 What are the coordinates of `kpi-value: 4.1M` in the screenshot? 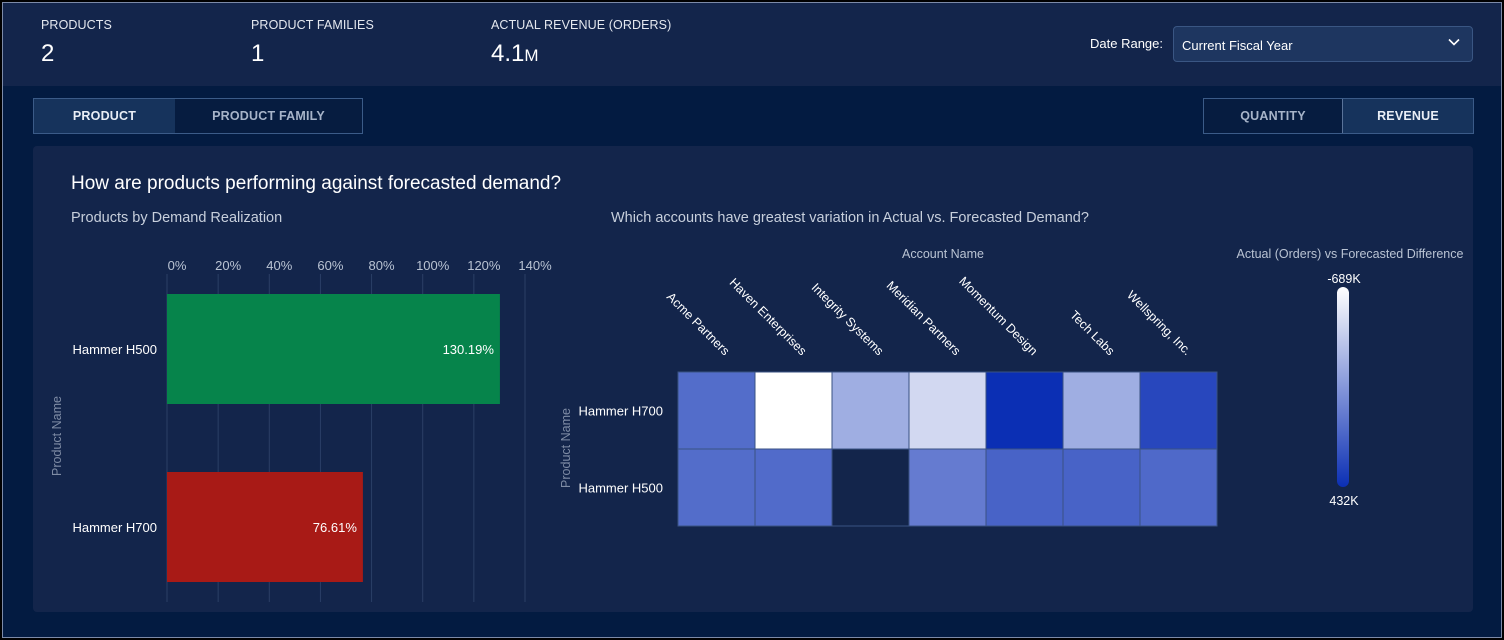 It's located at (581, 54).